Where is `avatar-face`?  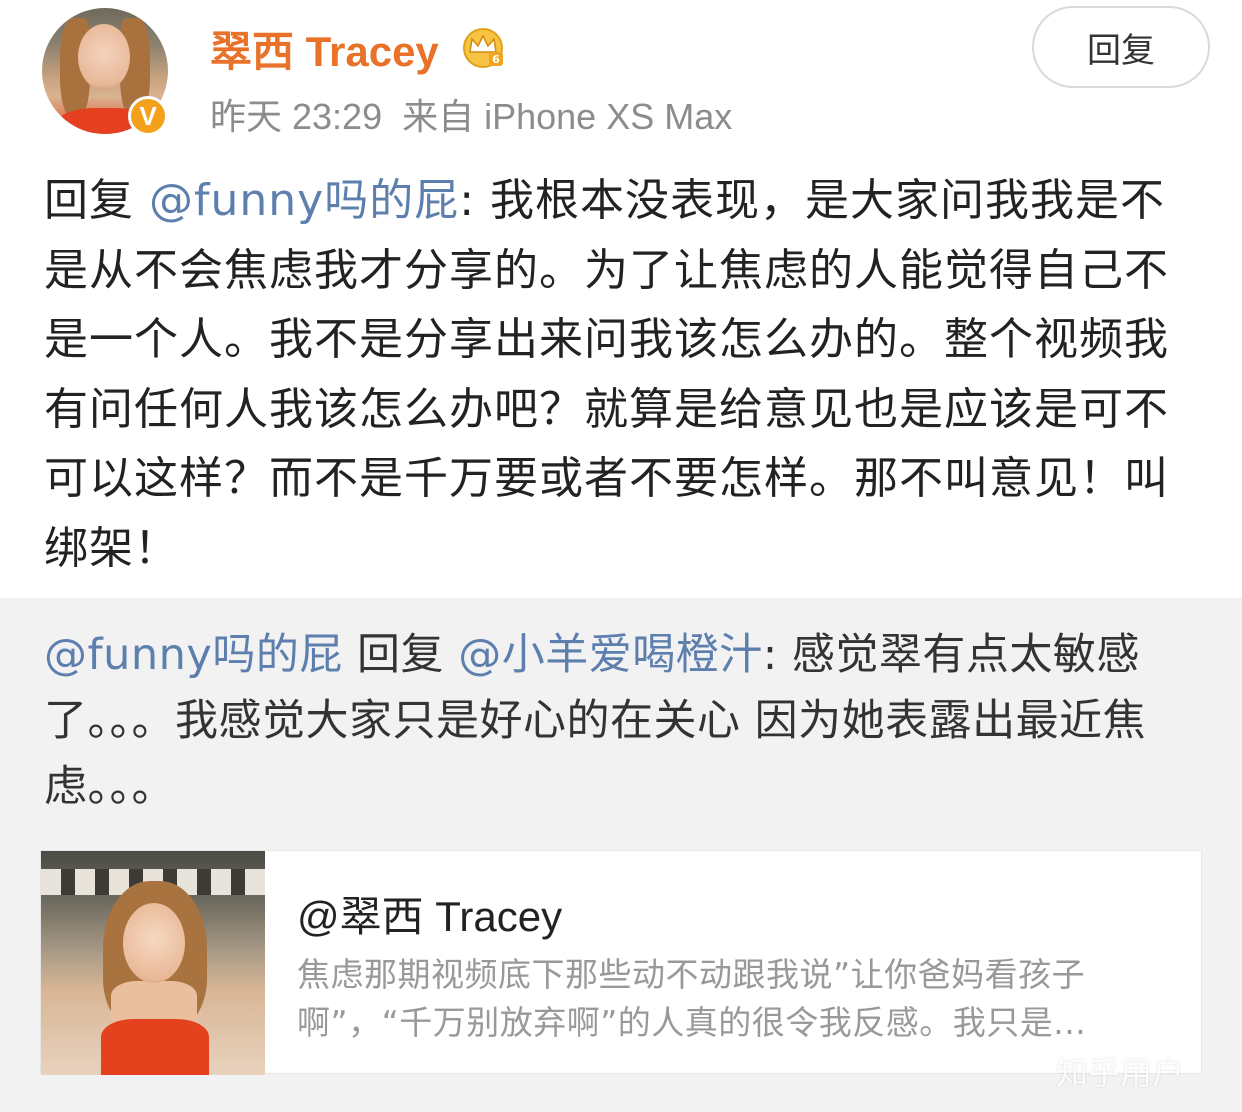 avatar-face is located at coordinates (104, 57).